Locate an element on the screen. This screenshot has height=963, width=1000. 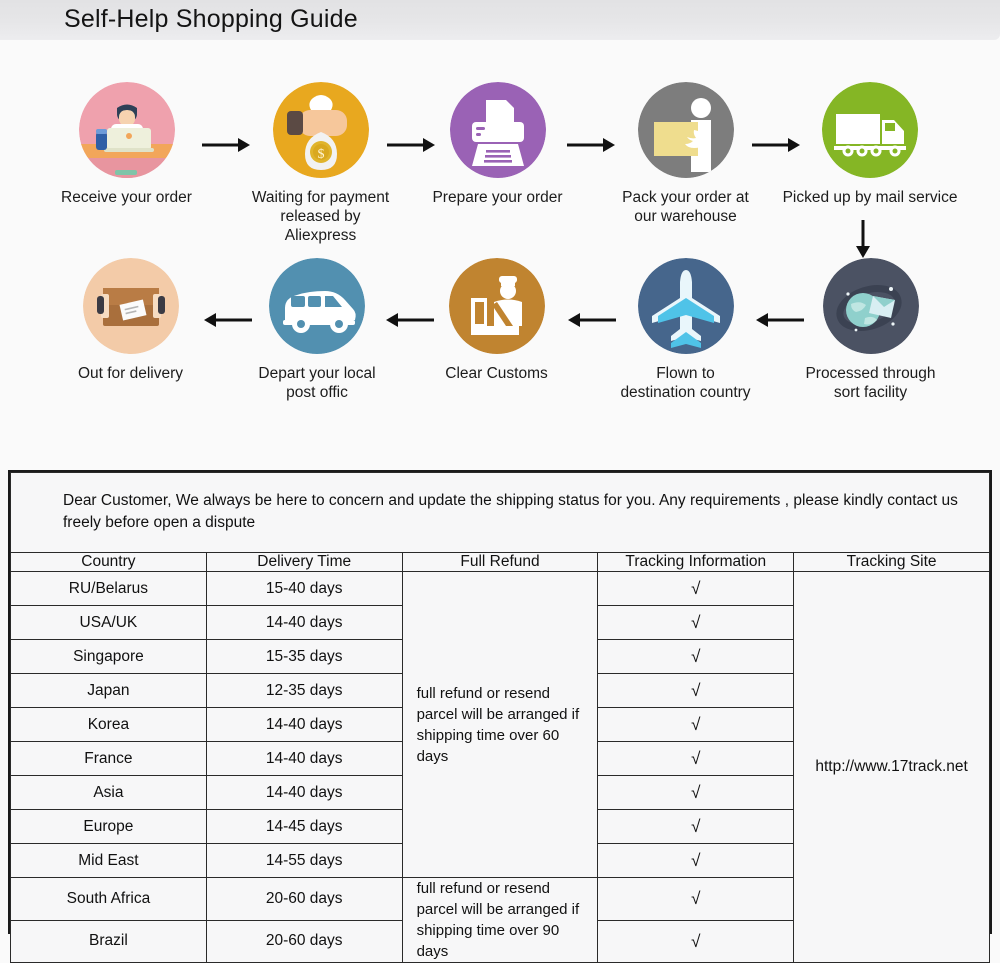
column-header-tracking-information: Tracking Information is located at coordinates (696, 562).